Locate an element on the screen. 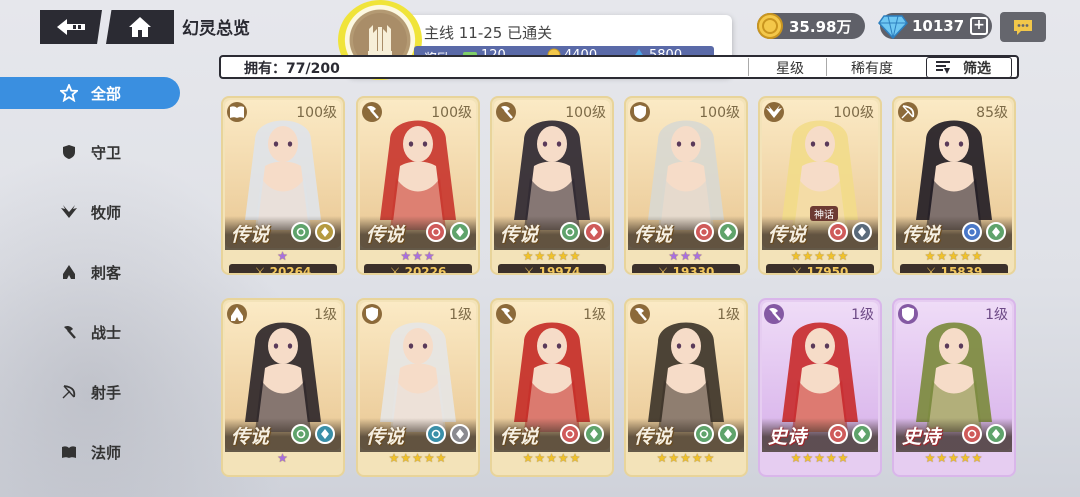 The height and width of the screenshot is (497, 1080). star-rating: ★ is located at coordinates (283, 257).